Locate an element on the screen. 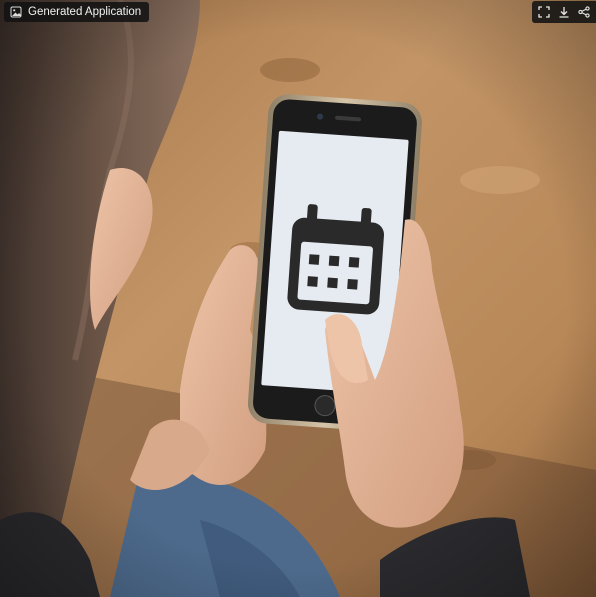 This screenshot has height=597, width=596. share-button is located at coordinates (584, 12).